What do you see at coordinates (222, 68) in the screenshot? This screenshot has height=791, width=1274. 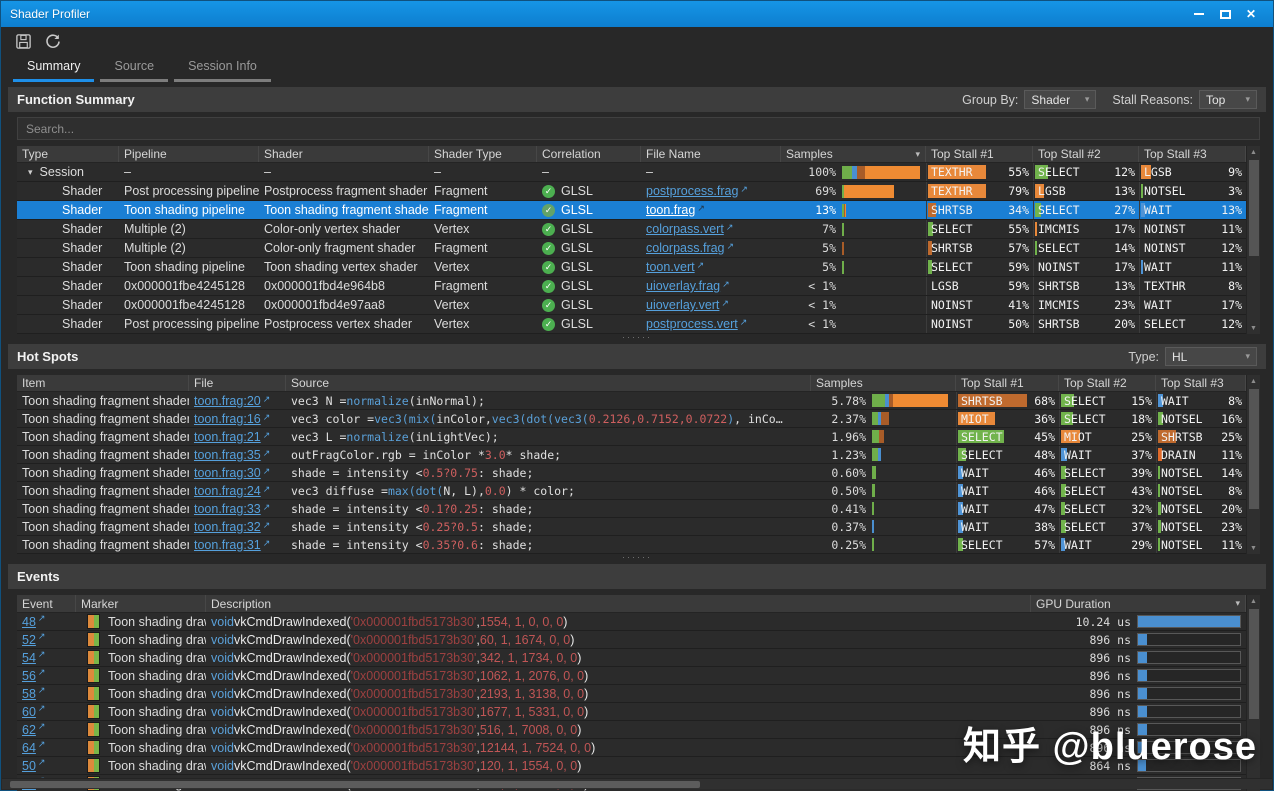 I see `tab-session-info: Session Info` at bounding box center [222, 68].